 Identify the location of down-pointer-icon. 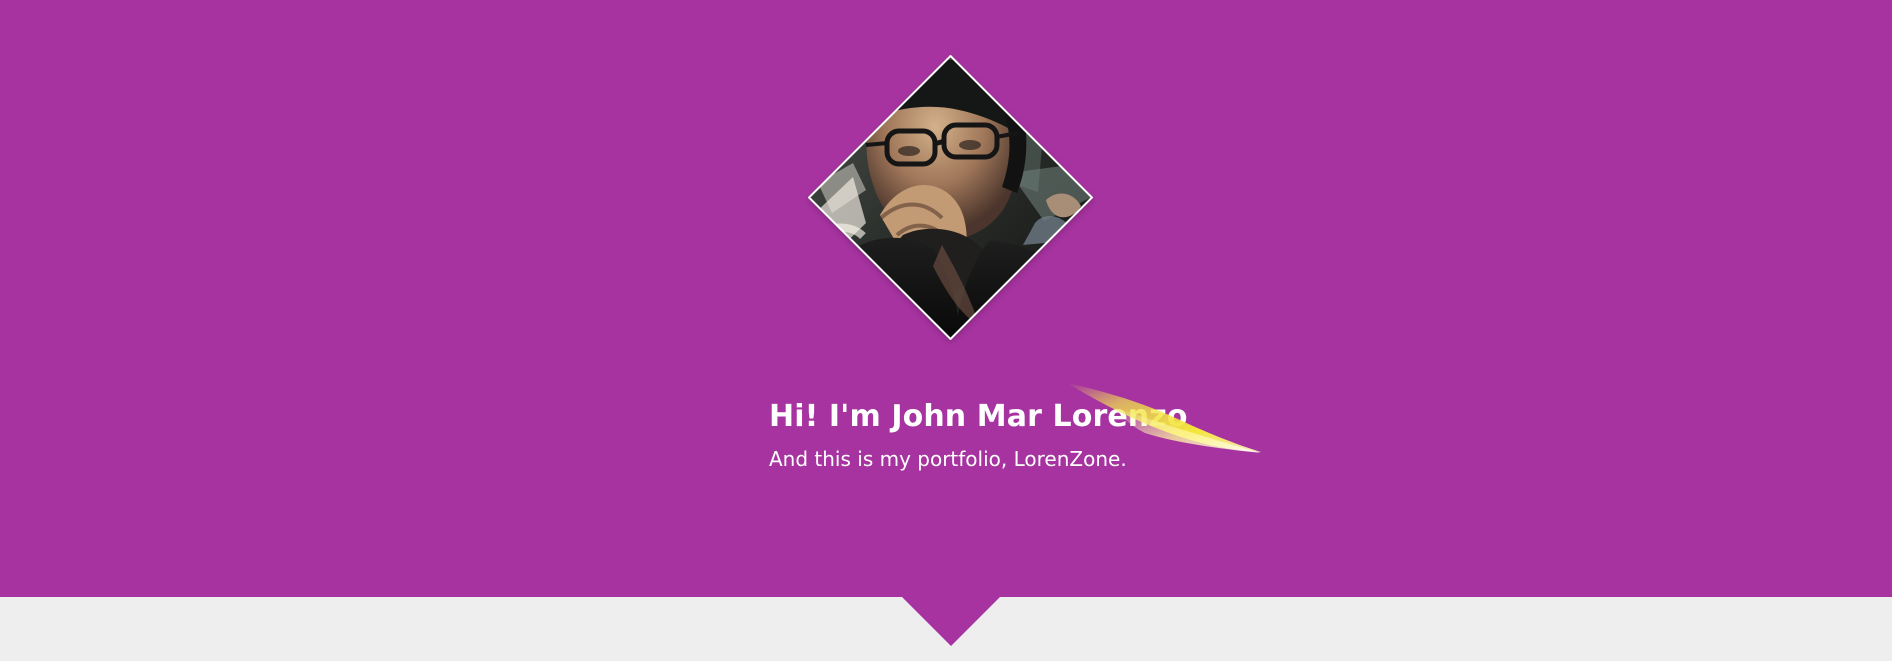
(951, 621).